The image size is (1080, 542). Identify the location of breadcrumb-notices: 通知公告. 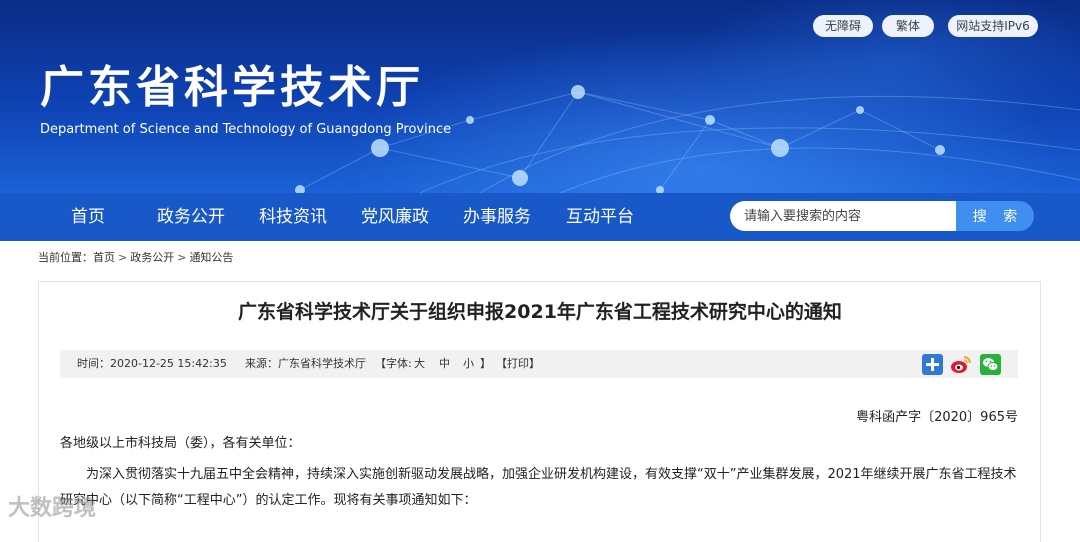
(211, 257).